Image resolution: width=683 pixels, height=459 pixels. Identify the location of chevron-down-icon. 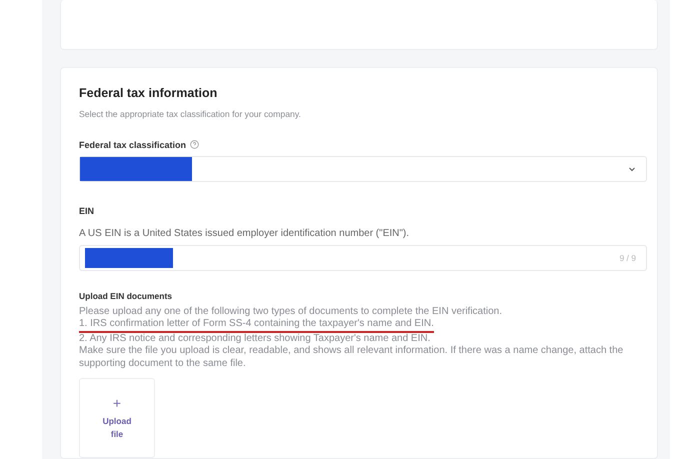
(632, 168).